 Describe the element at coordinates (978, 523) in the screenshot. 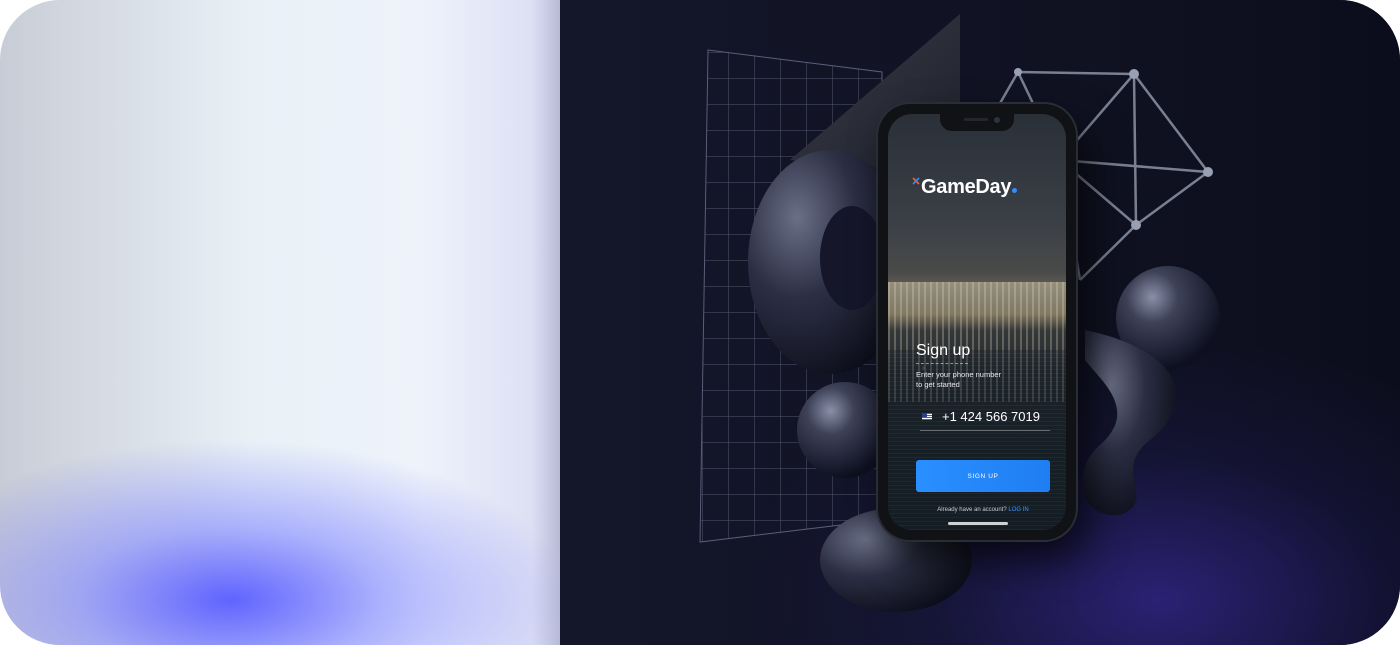

I see `home-indicator` at that location.